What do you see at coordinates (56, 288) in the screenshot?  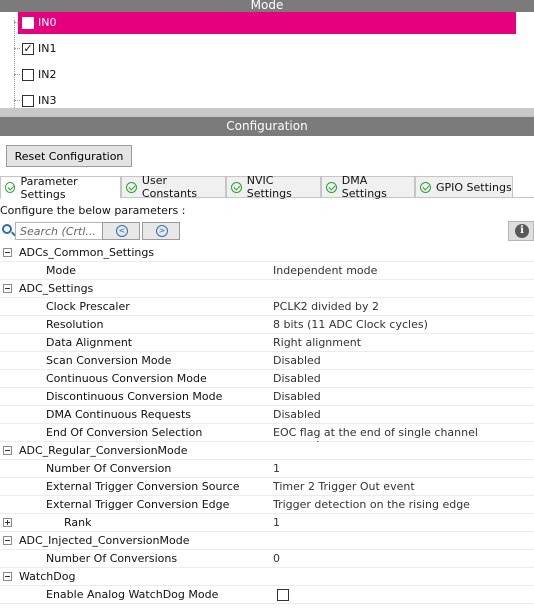 I see `group-name: ADC_Settings` at bounding box center [56, 288].